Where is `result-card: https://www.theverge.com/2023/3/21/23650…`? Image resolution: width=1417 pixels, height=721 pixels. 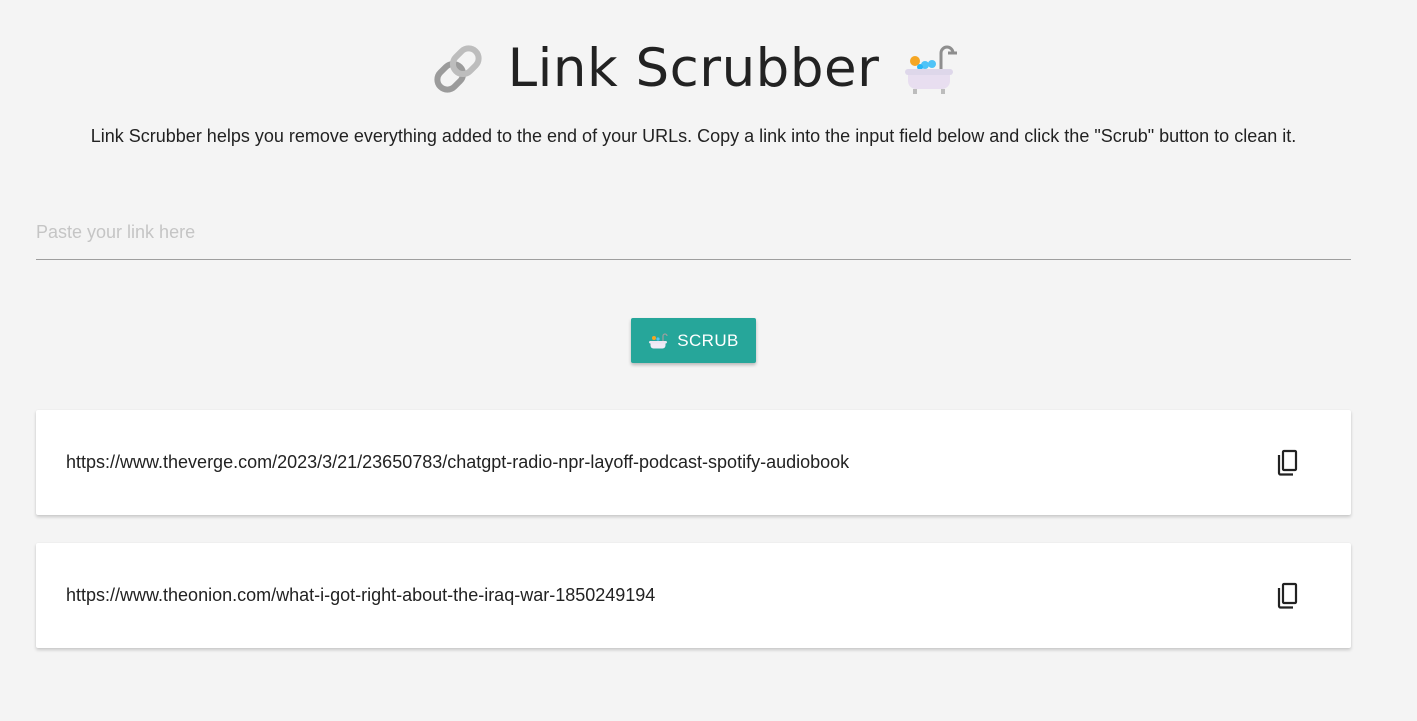
result-card: https://www.theverge.com/2023/3/21/23650… is located at coordinates (693, 462).